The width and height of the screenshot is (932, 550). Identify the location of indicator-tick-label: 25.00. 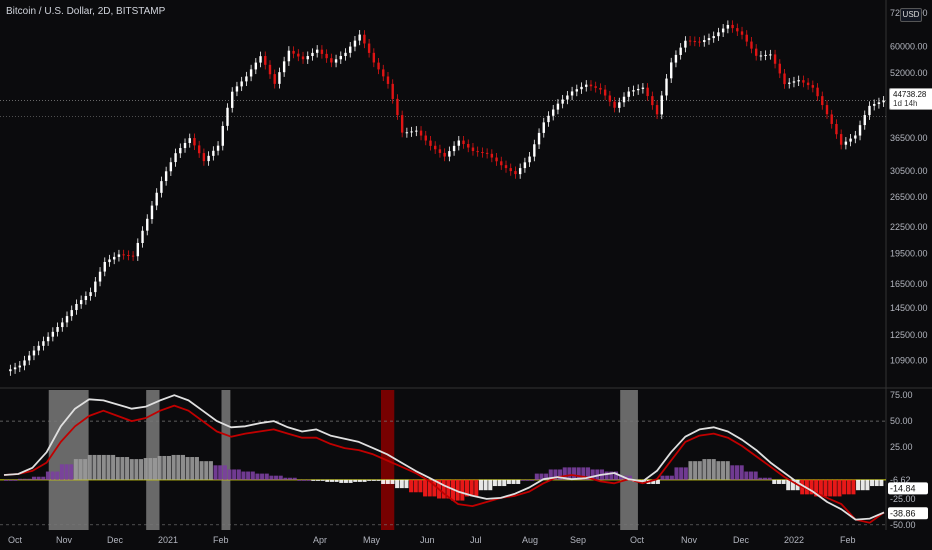
(901, 447).